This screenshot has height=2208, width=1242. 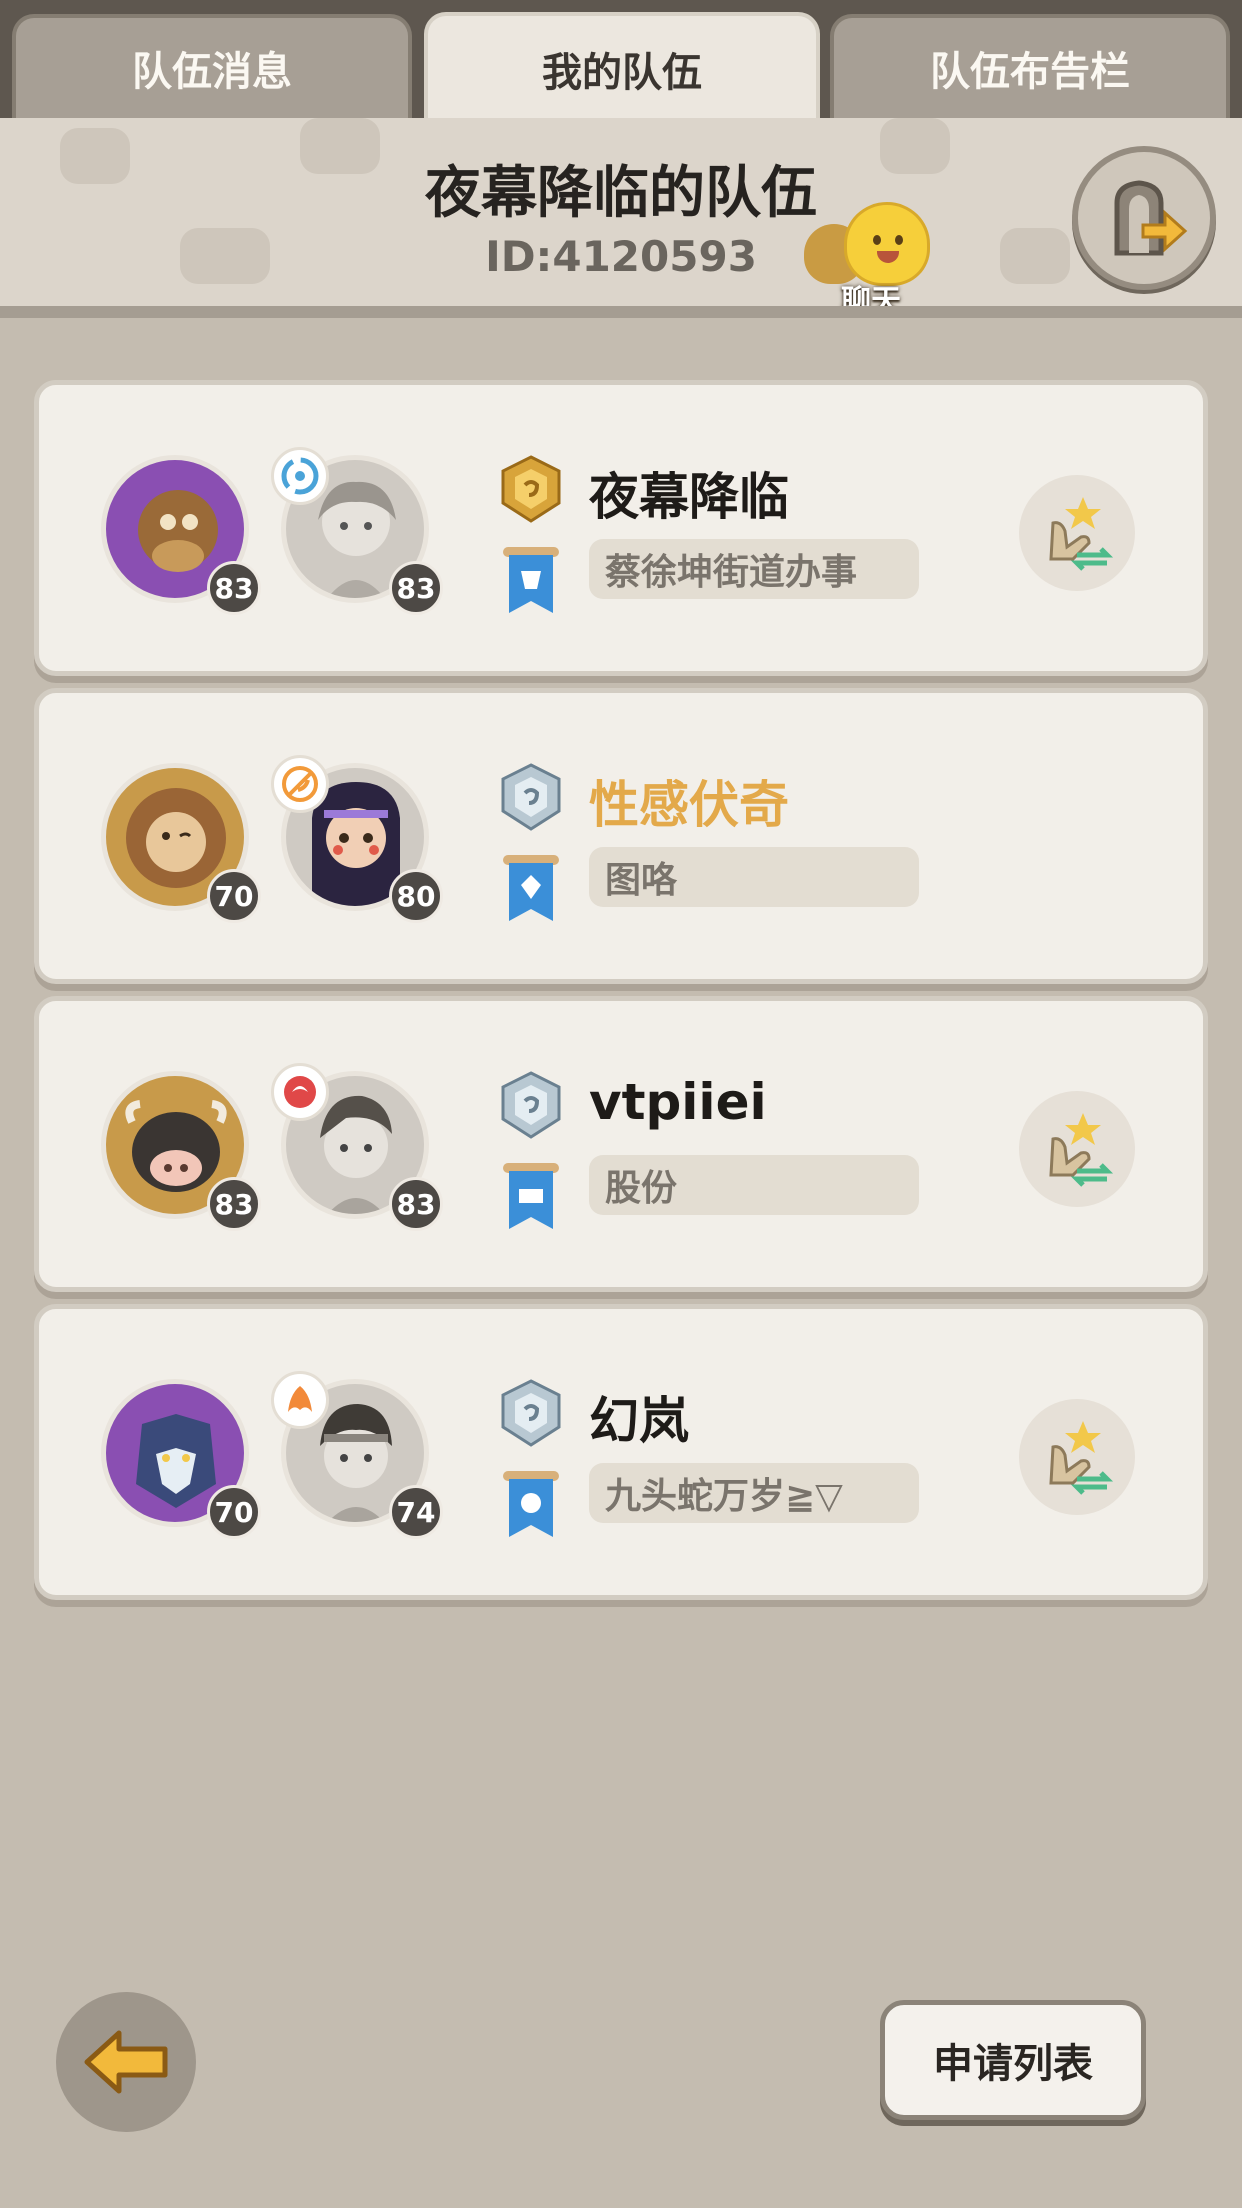 What do you see at coordinates (300, 476) in the screenshot?
I see `water-element-icon` at bounding box center [300, 476].